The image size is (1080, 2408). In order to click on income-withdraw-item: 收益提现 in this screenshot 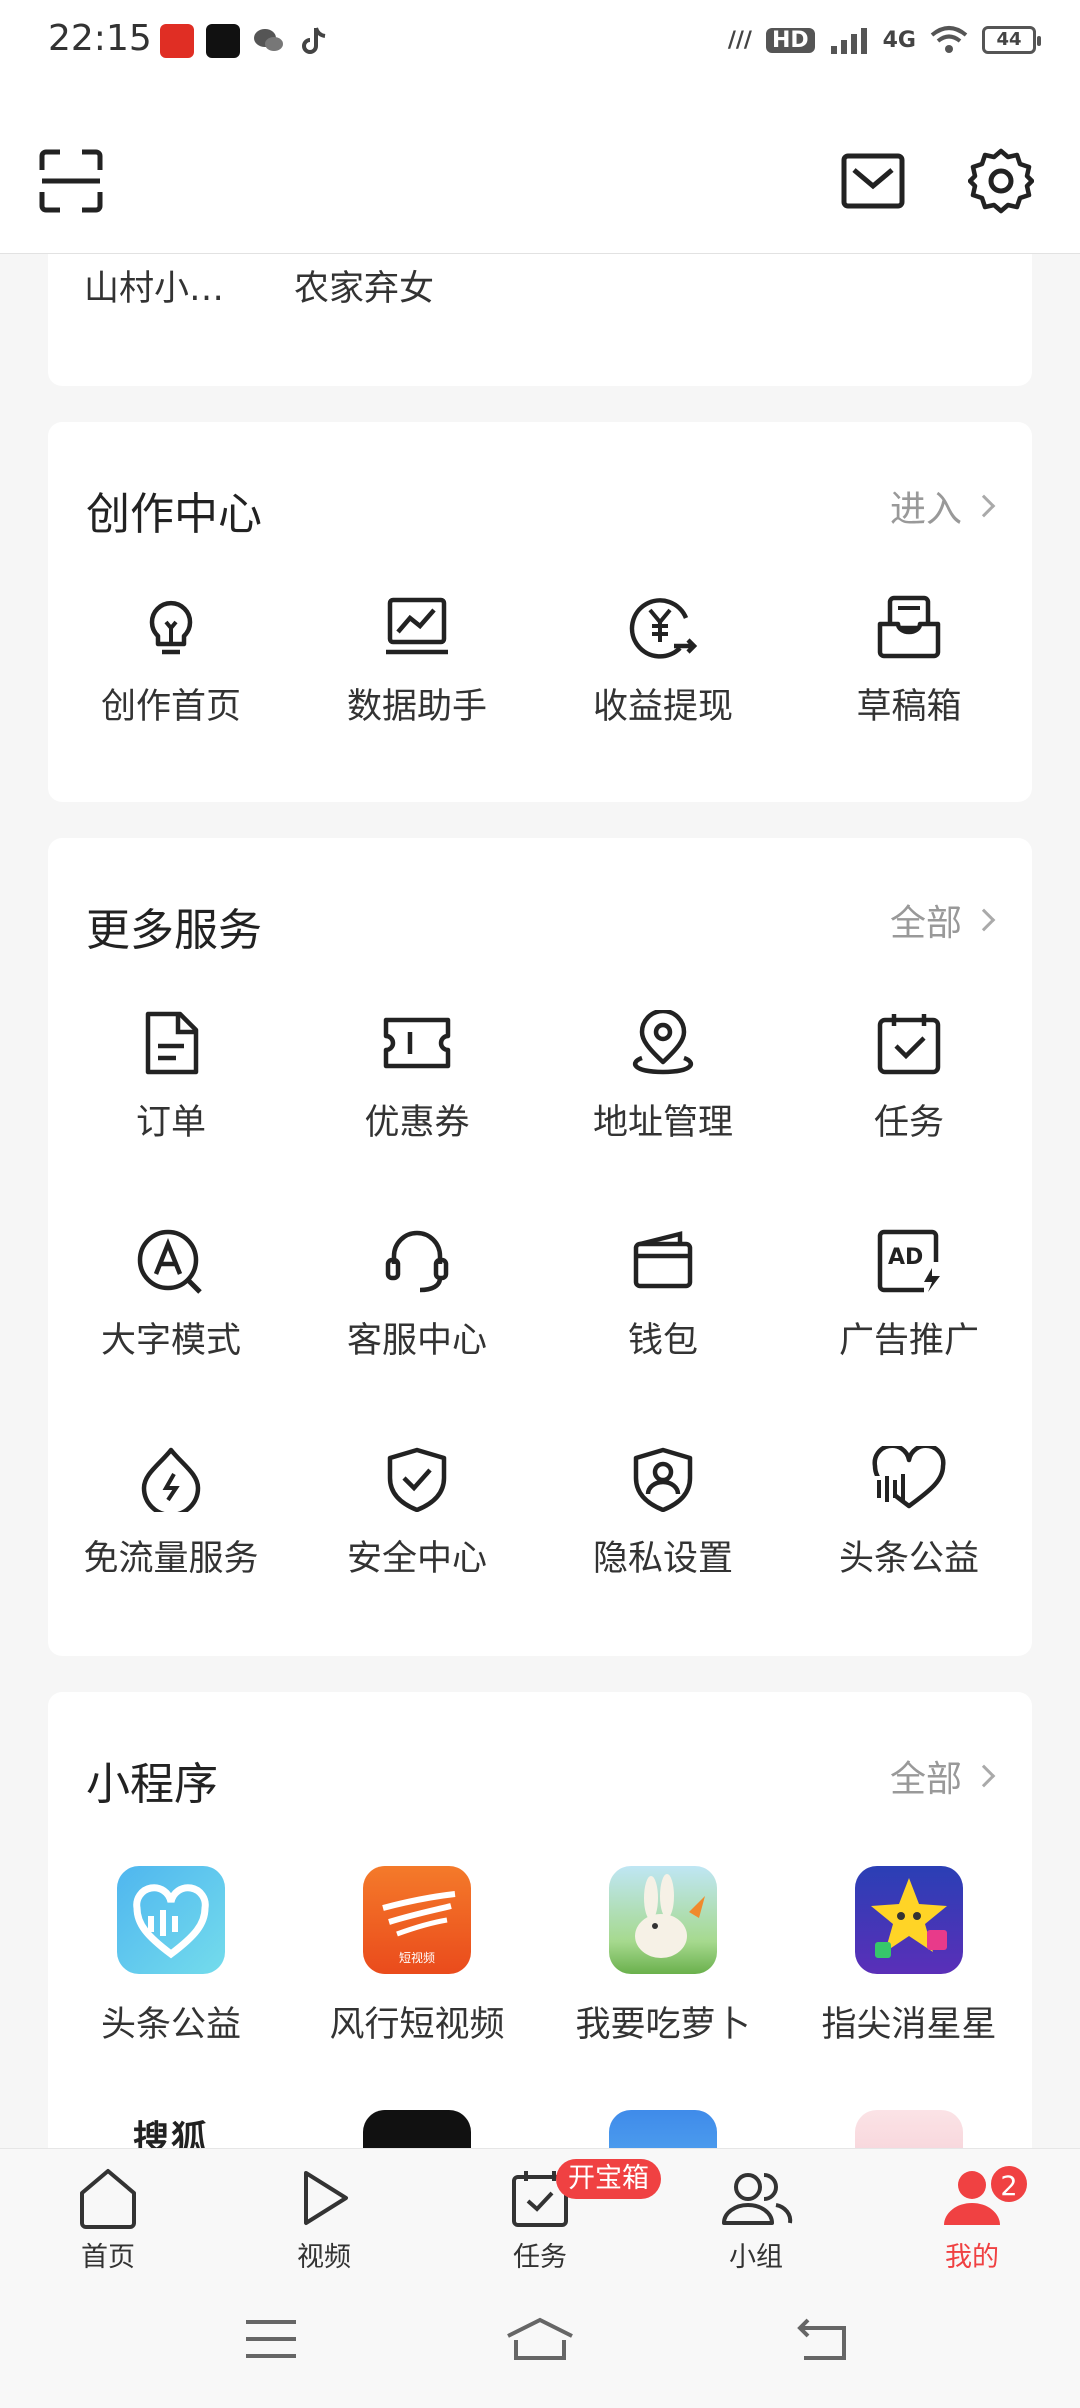, I will do `click(663, 661)`.